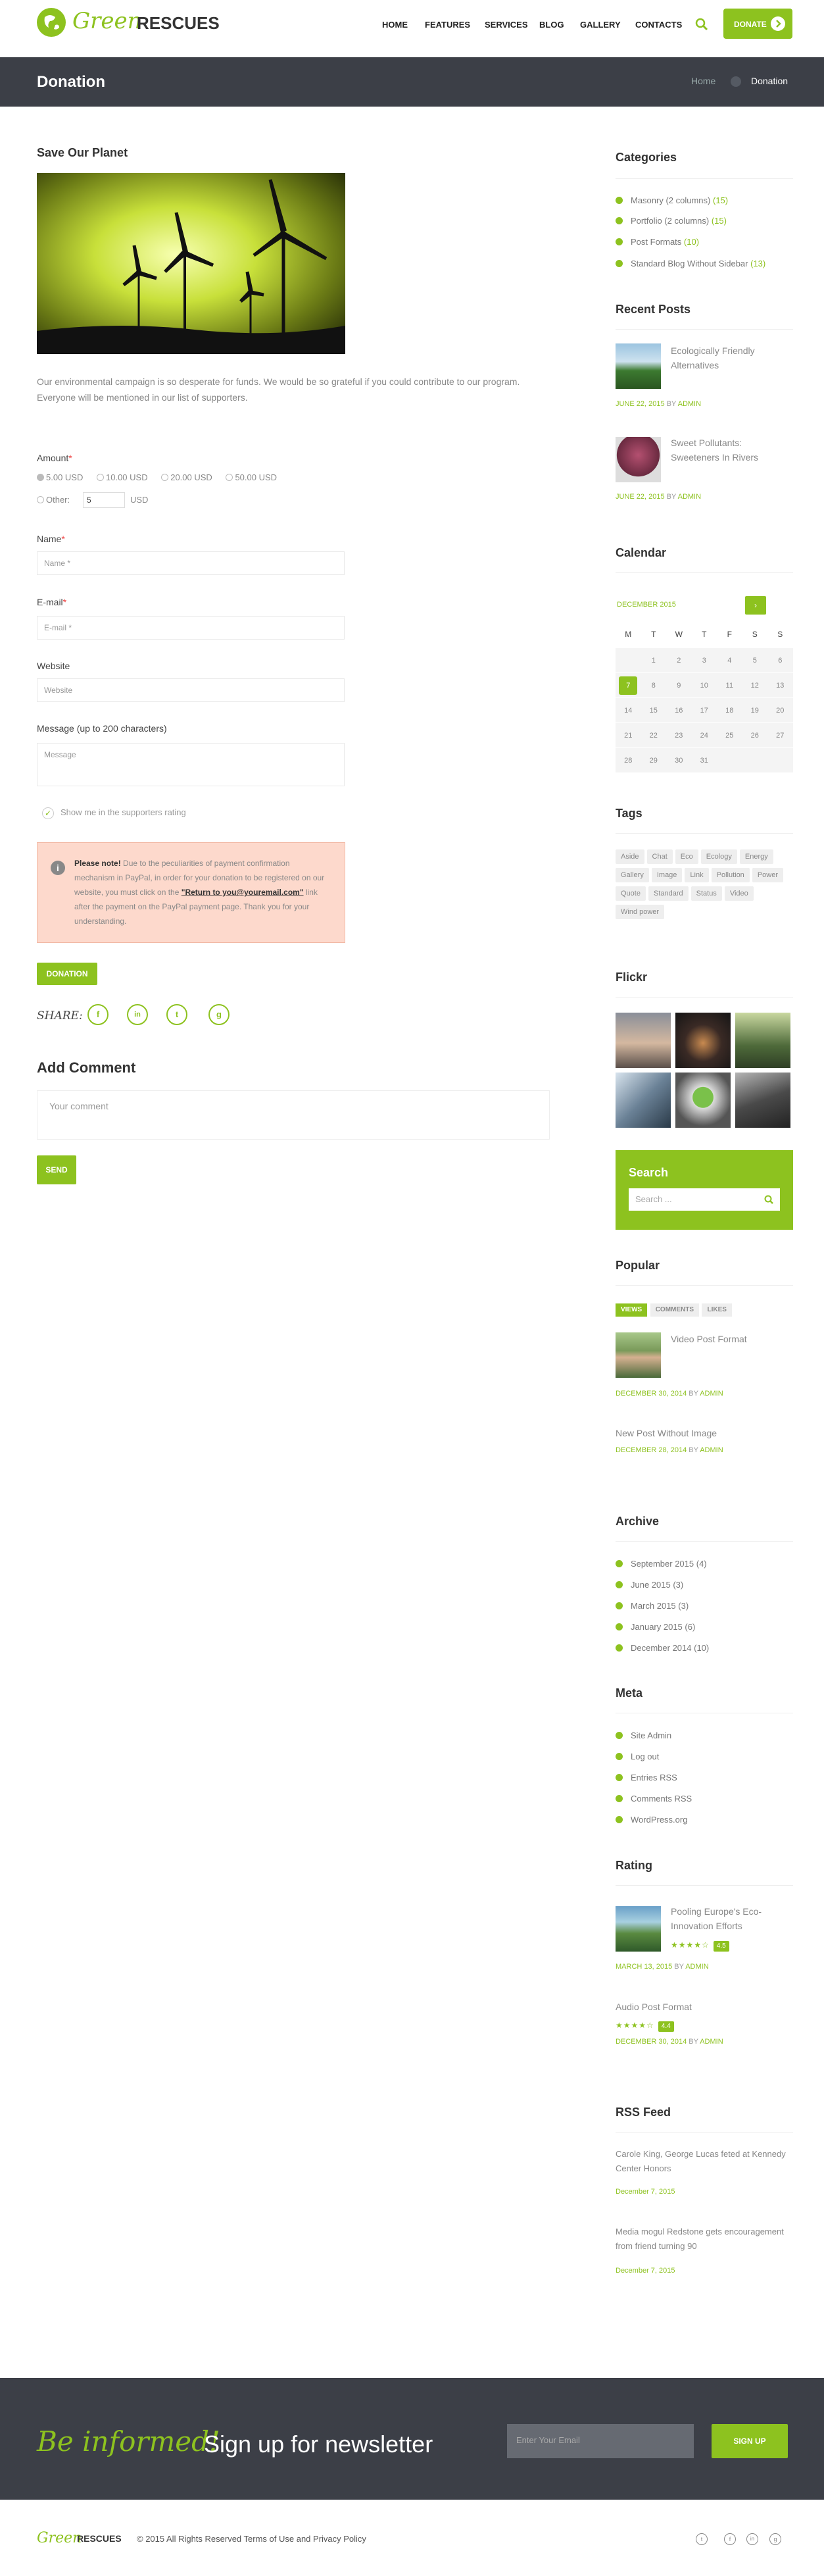 This screenshot has width=824, height=2576. What do you see at coordinates (631, 893) in the screenshot?
I see `tag-link: Quote` at bounding box center [631, 893].